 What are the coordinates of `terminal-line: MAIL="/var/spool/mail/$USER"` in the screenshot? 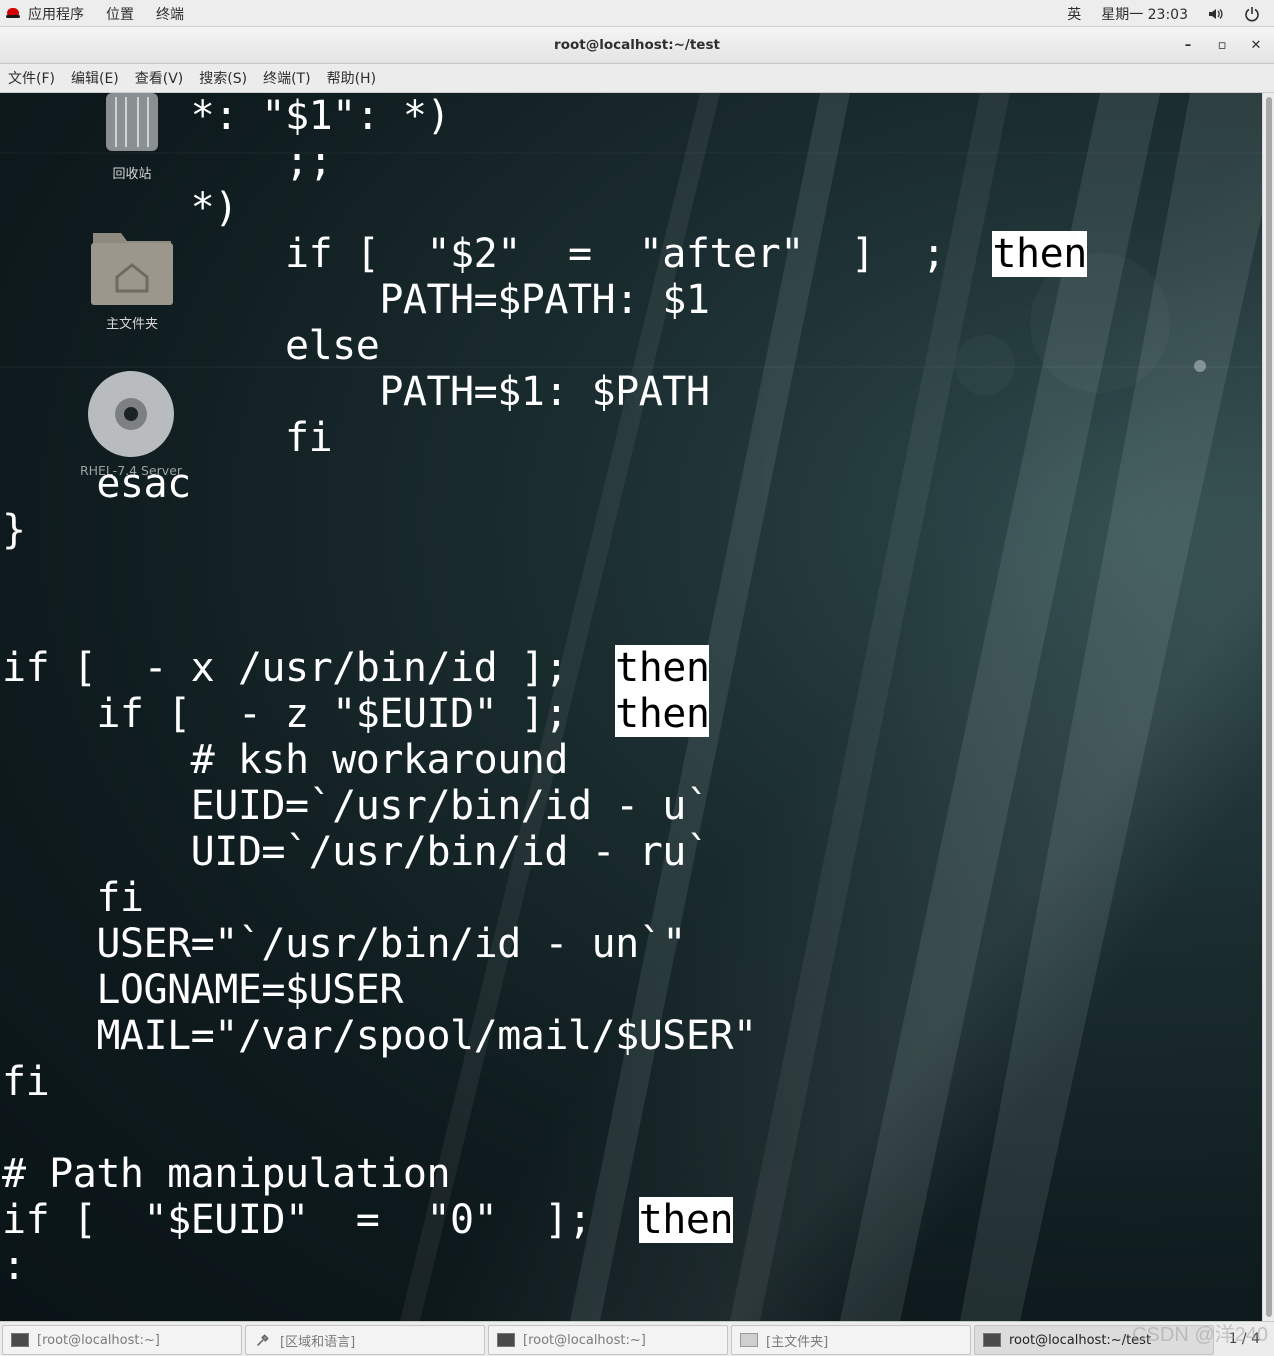 It's located at (544, 1036).